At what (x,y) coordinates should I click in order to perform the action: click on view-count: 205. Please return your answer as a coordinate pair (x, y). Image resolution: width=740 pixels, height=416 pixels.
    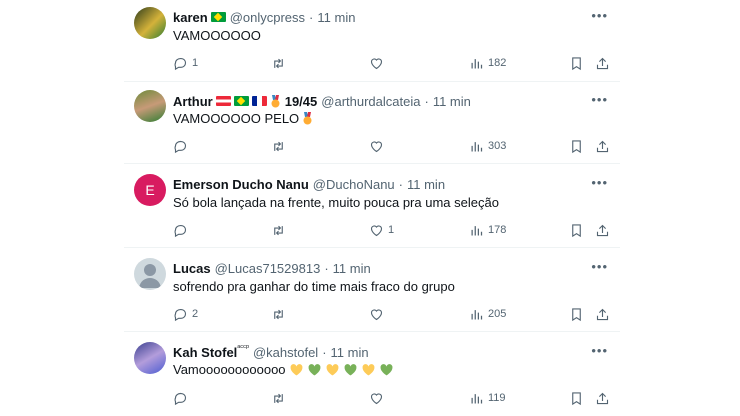
    Looking at the image, I should click on (497, 314).